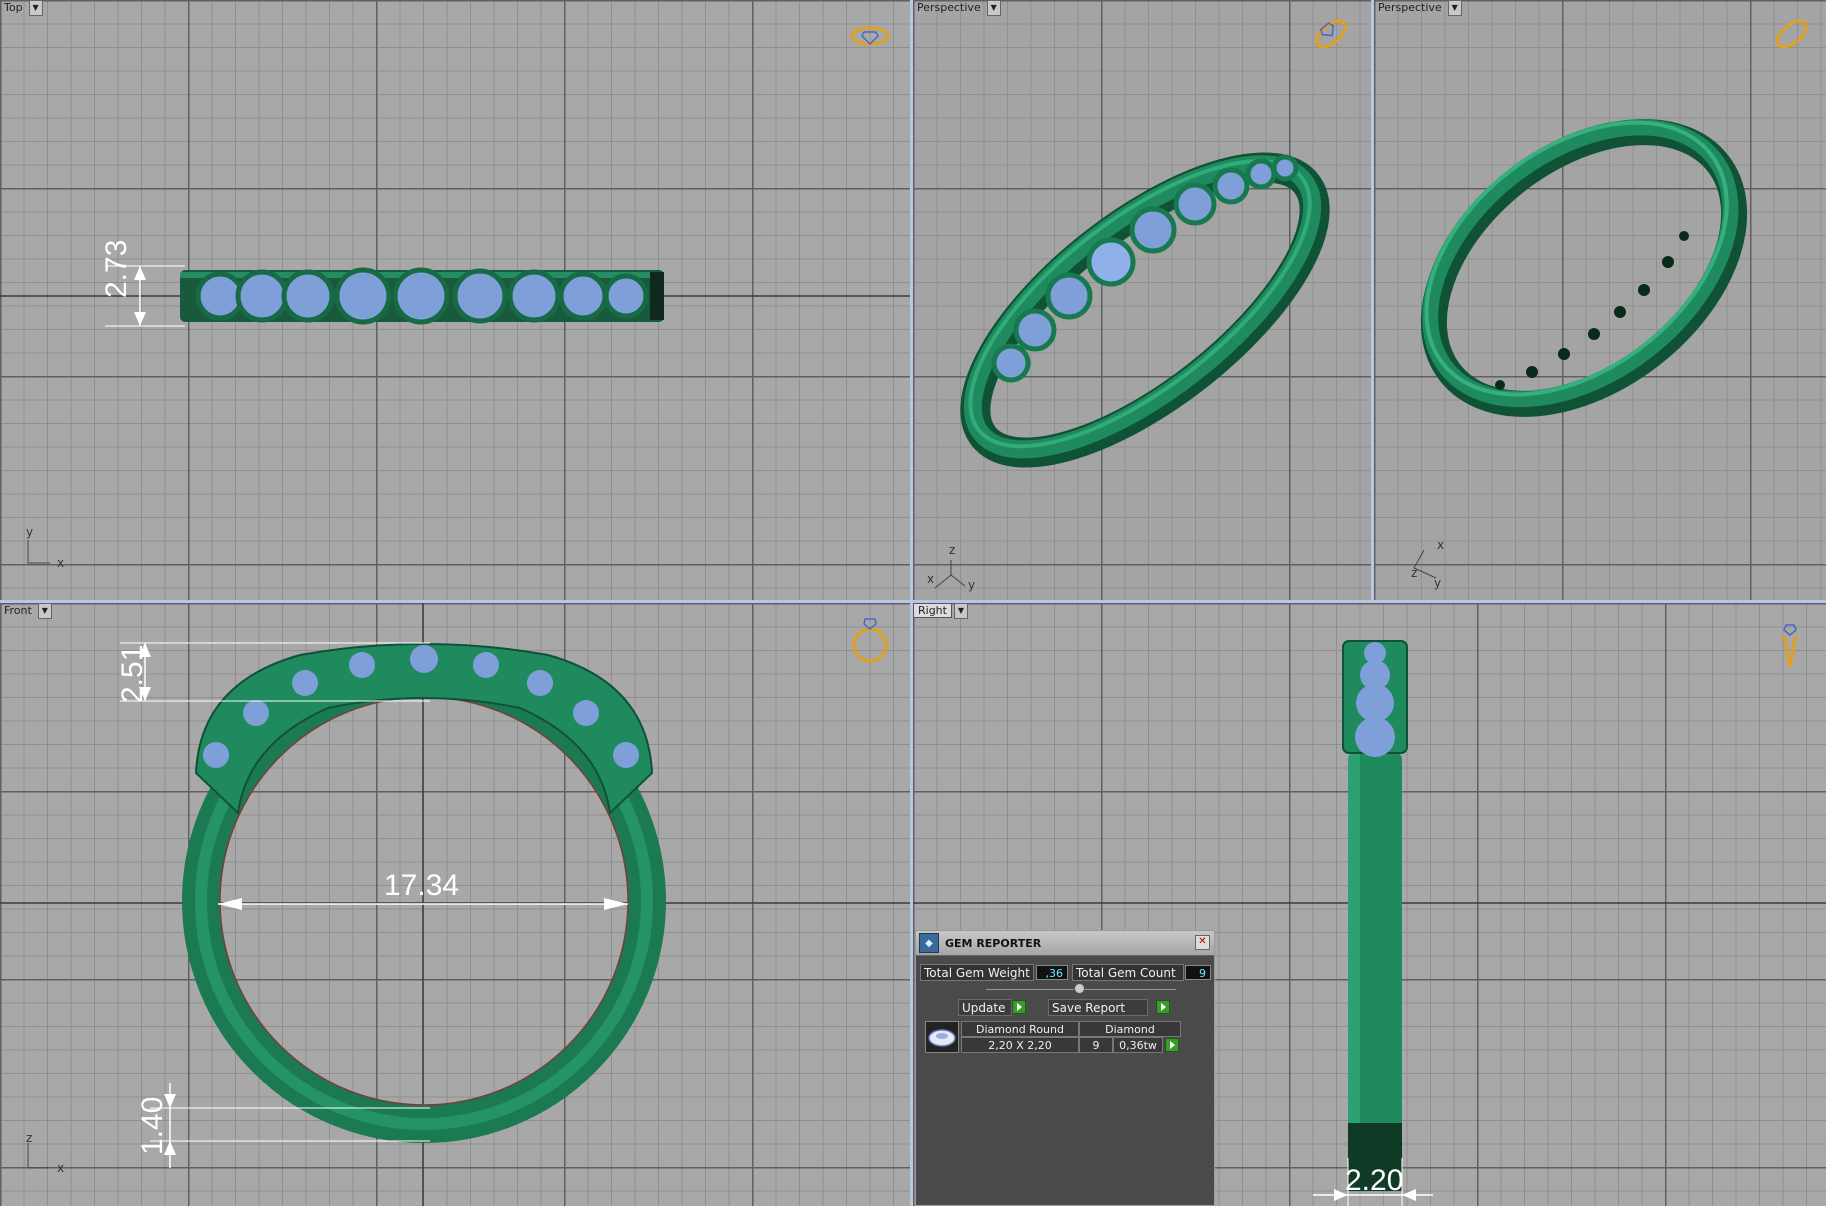 This screenshot has height=1206, width=1826. I want to click on gem-thumbnail-icon, so click(942, 1037).